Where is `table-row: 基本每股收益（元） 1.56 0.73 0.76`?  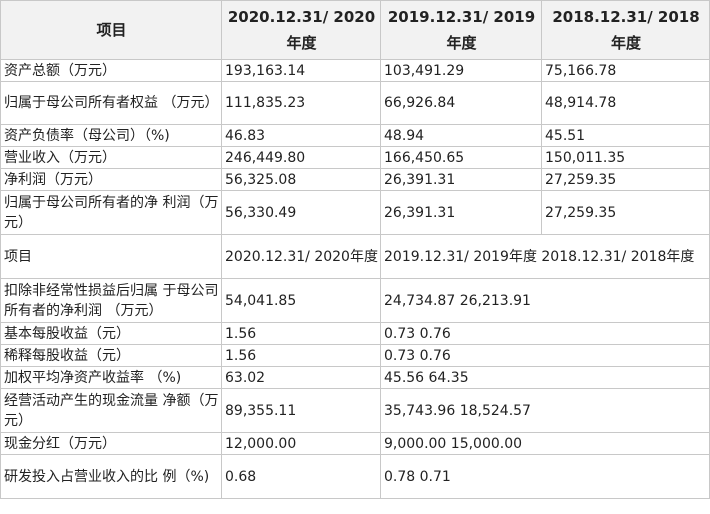 table-row: 基本每股收益（元） 1.56 0.73 0.76 is located at coordinates (355, 333).